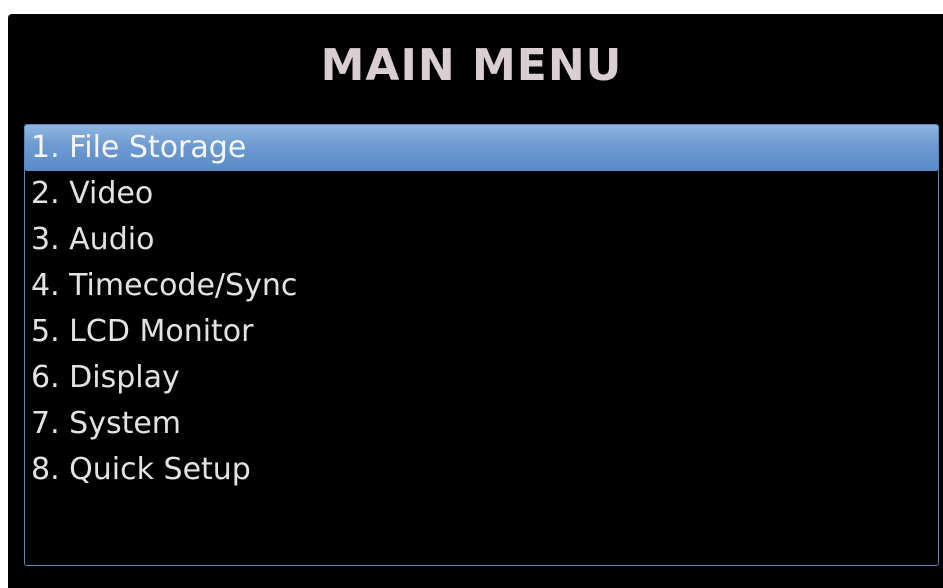  What do you see at coordinates (481, 286) in the screenshot?
I see `menu-item-timecode-sync: 4. Timecode/Sync` at bounding box center [481, 286].